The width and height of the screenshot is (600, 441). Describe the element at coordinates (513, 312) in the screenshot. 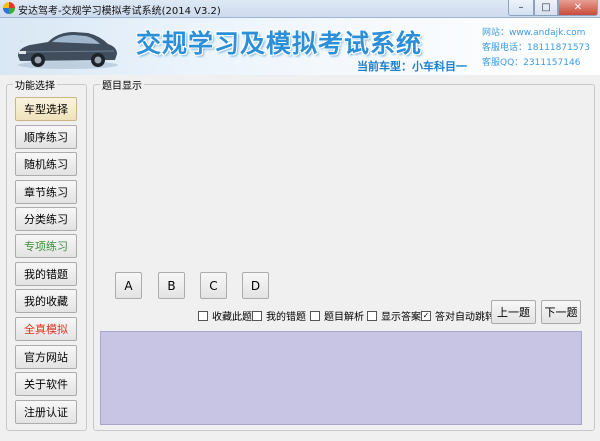

I see `previous-question-button: 上一题` at that location.